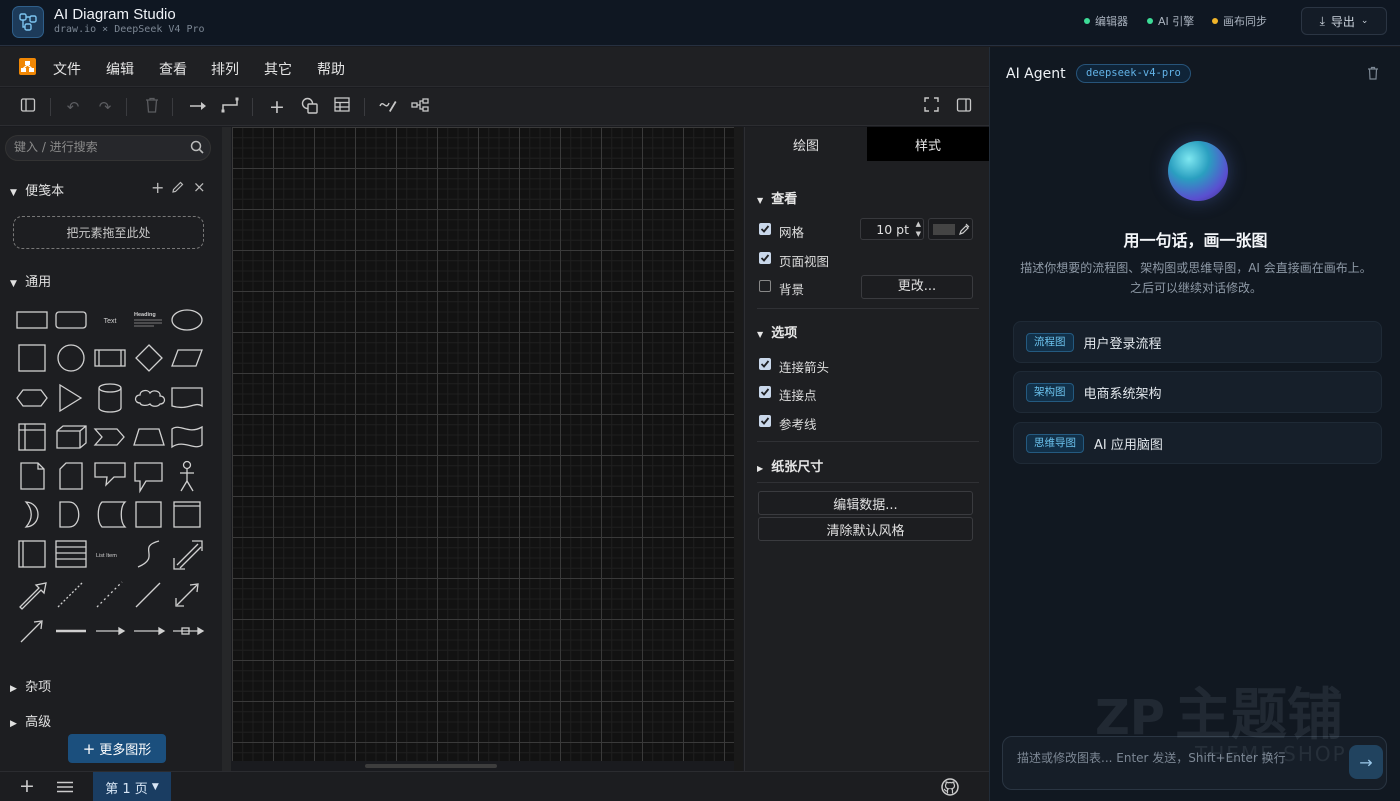  Describe the element at coordinates (225, 69) in the screenshot. I see `menu-arrange: 排列` at that location.